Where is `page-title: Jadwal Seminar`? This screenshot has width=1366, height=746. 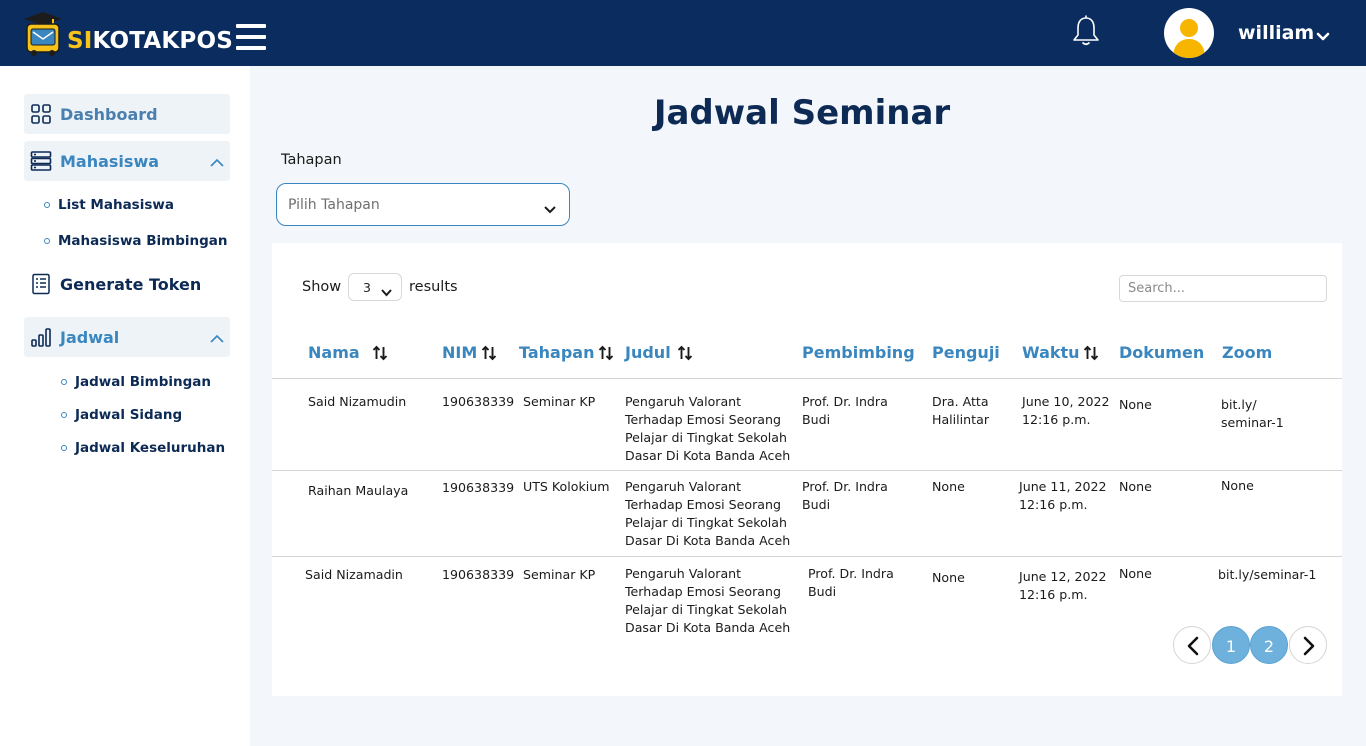
page-title: Jadwal Seminar is located at coordinates (802, 113).